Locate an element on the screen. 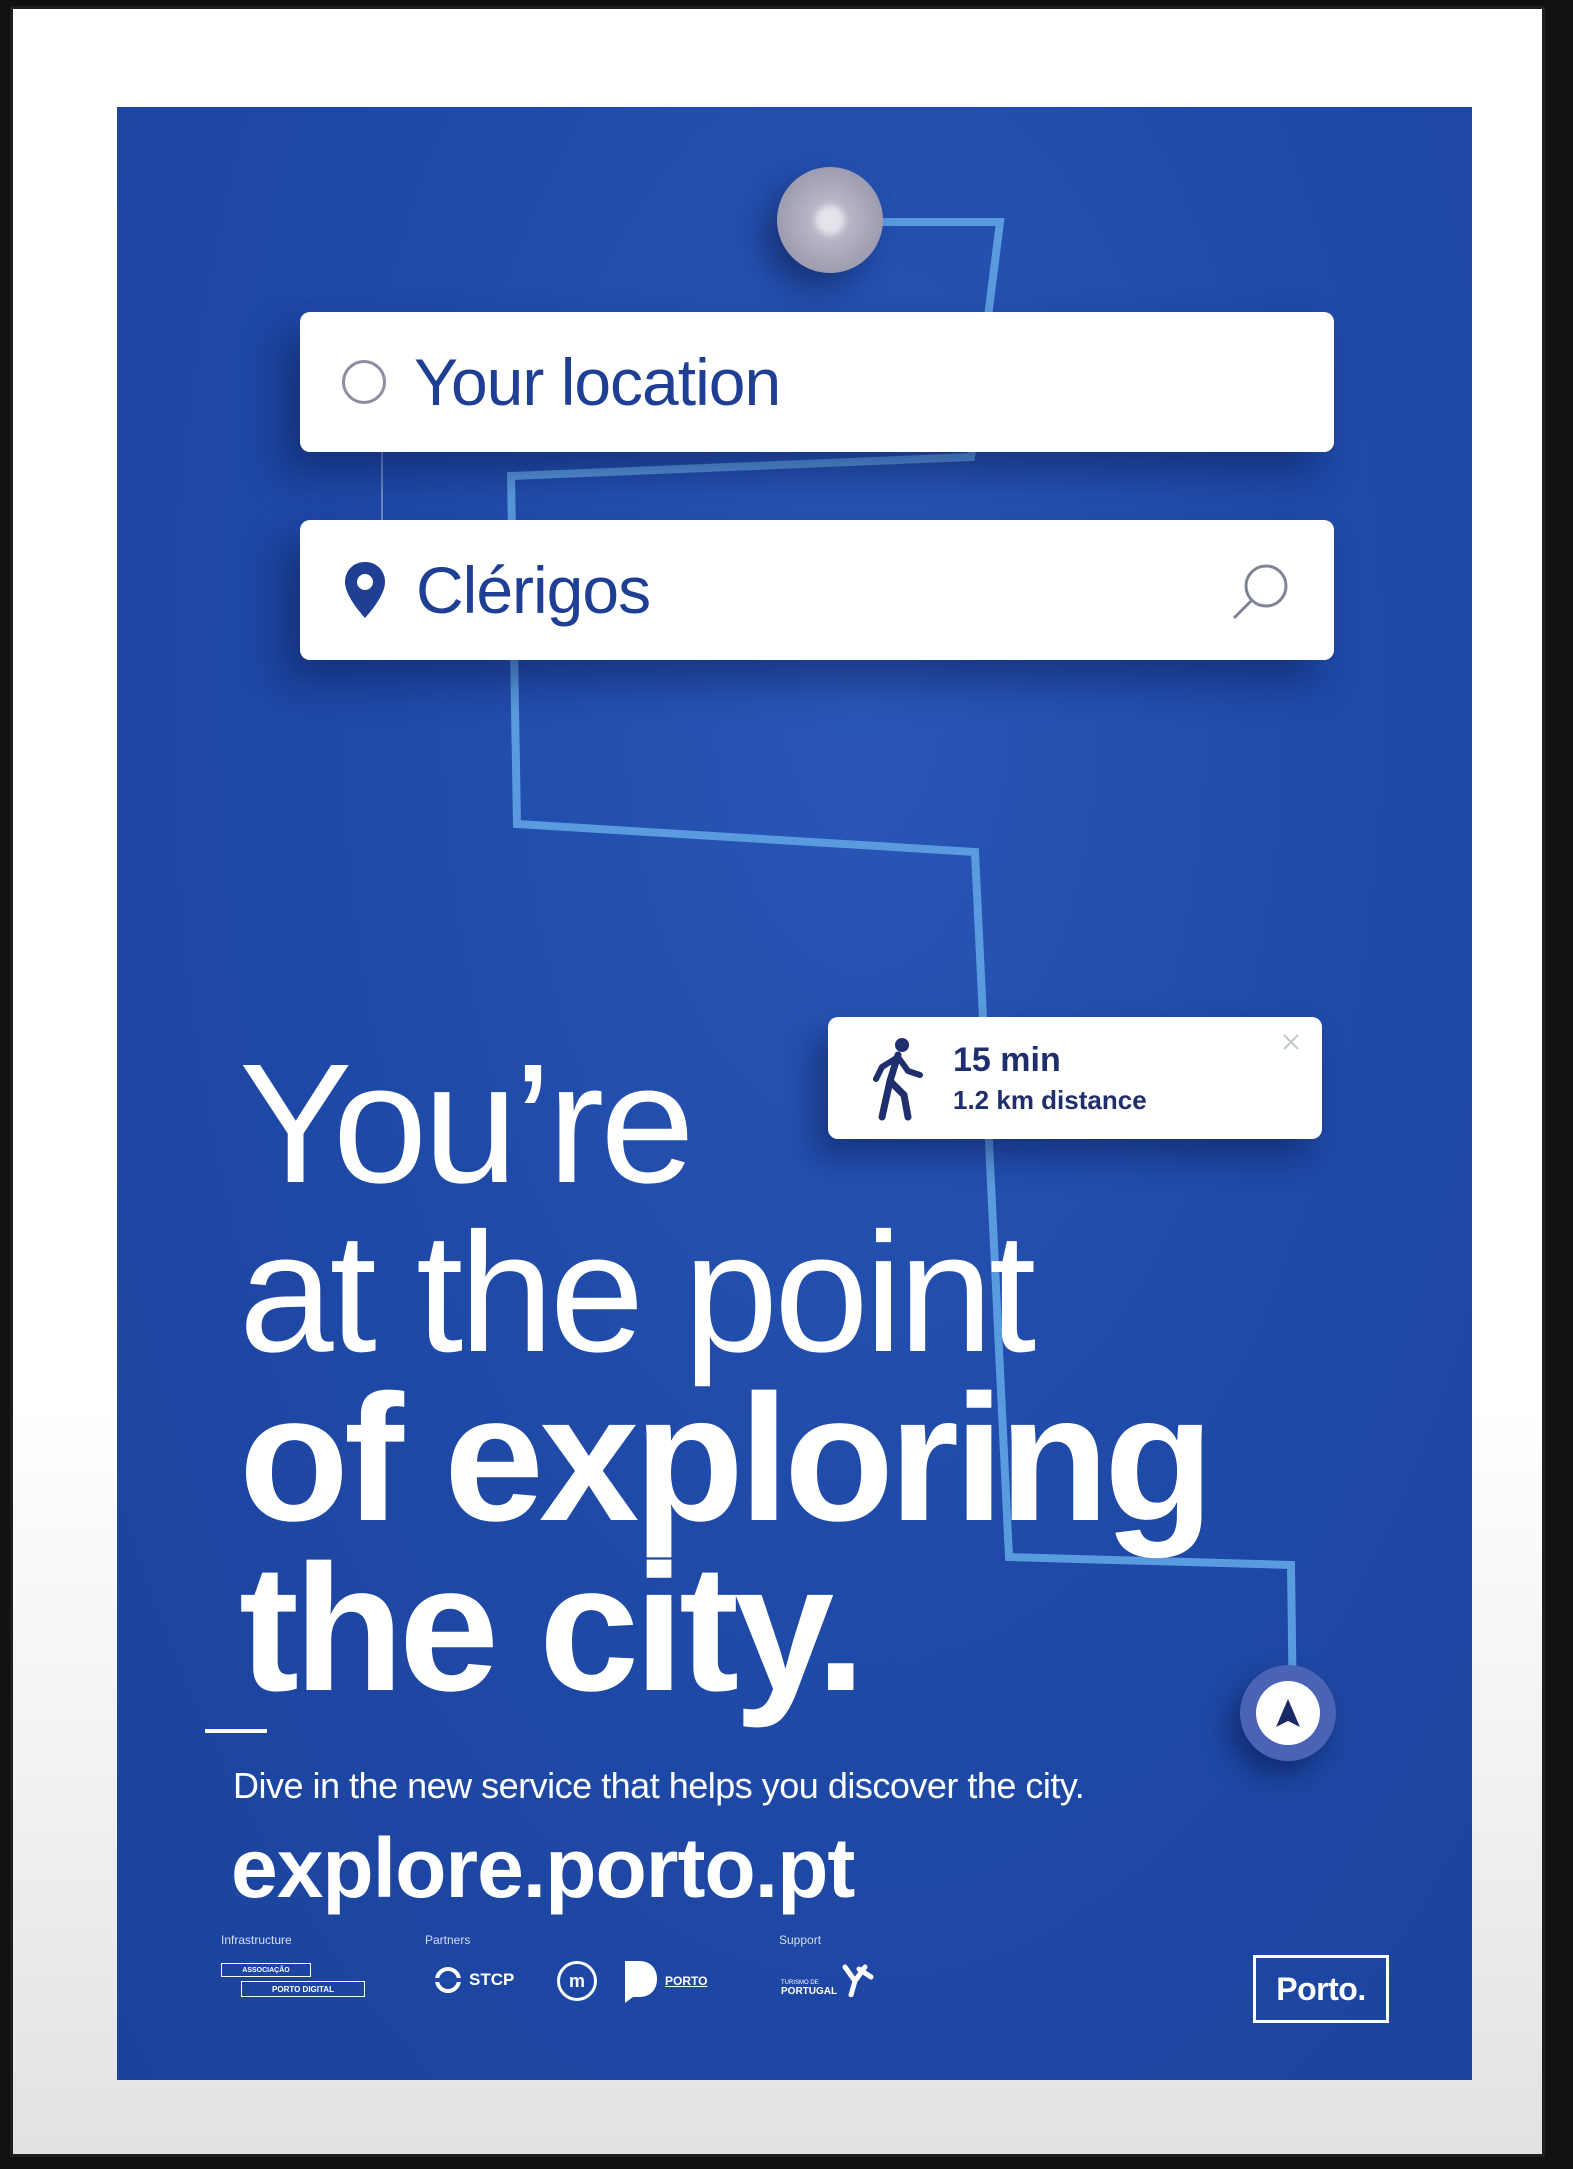 The height and width of the screenshot is (2169, 1573). navigation-arrow-icon is located at coordinates (1288, 1713).